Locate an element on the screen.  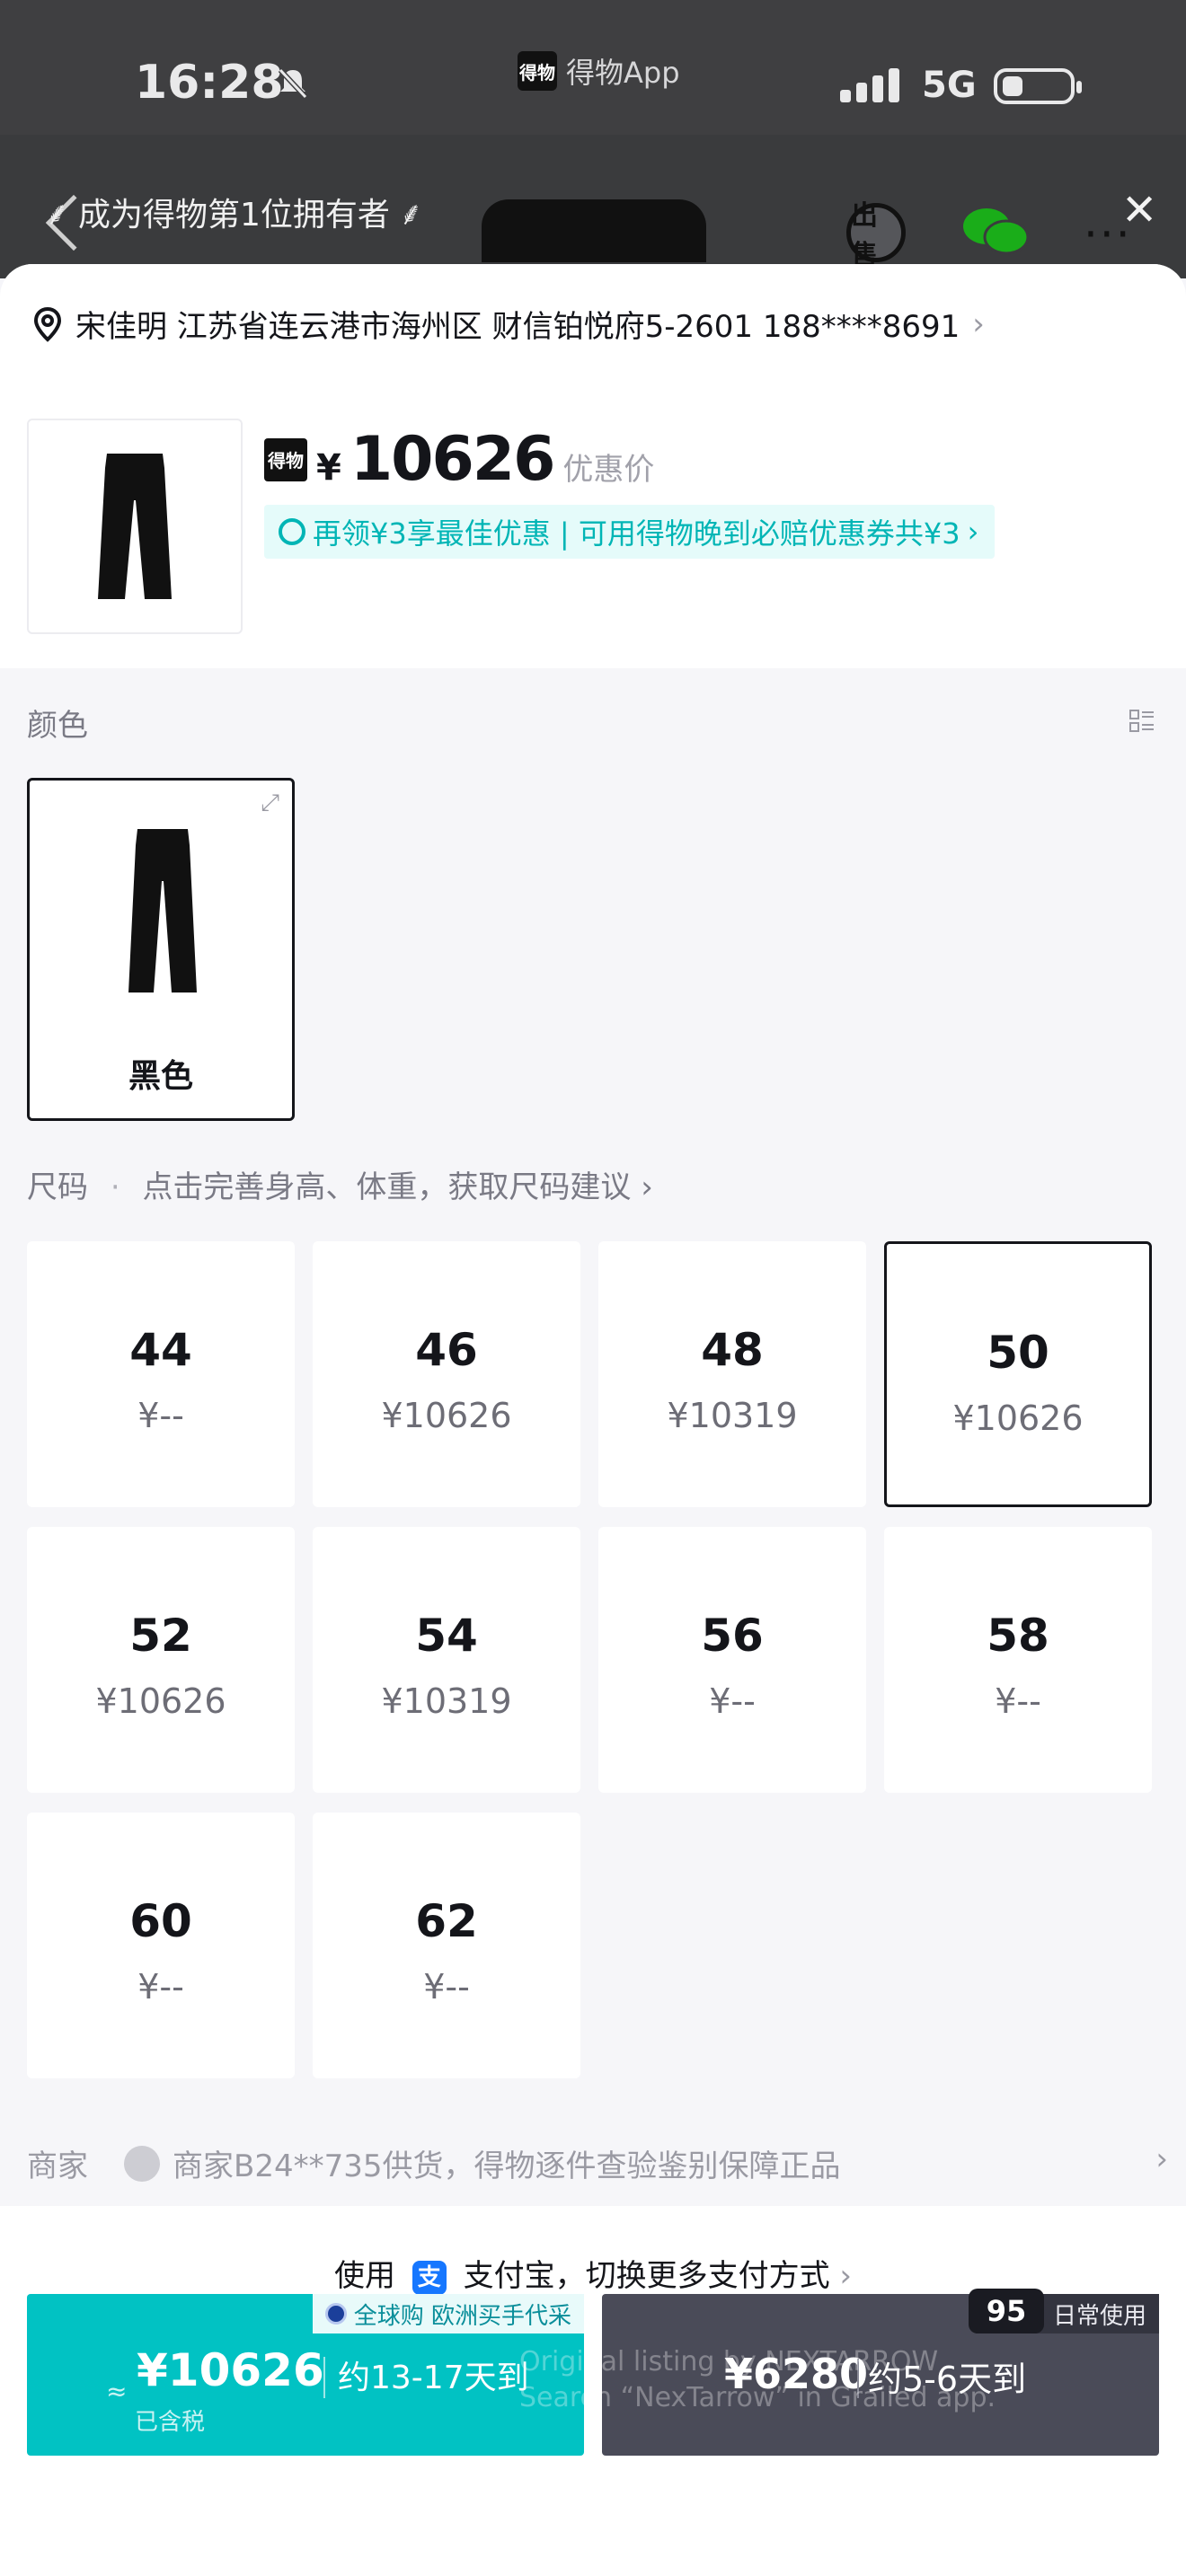
size-option-60: 60 ¥-- is located at coordinates (161, 1946).